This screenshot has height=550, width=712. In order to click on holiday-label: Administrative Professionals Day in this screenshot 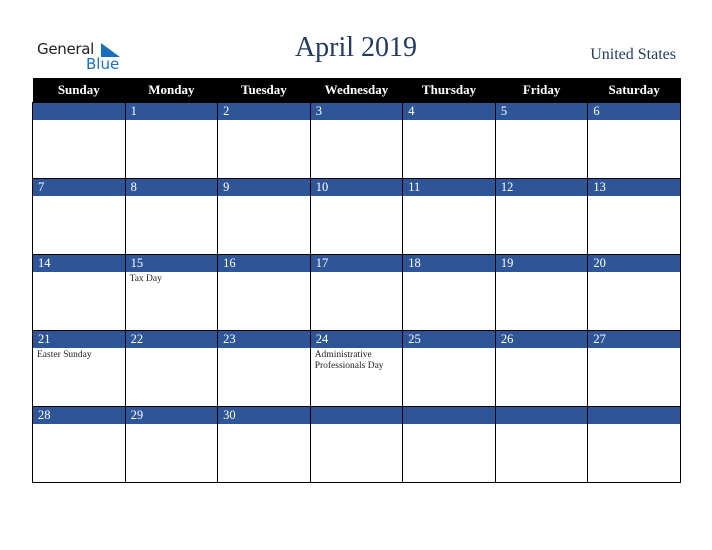, I will do `click(349, 360)`.